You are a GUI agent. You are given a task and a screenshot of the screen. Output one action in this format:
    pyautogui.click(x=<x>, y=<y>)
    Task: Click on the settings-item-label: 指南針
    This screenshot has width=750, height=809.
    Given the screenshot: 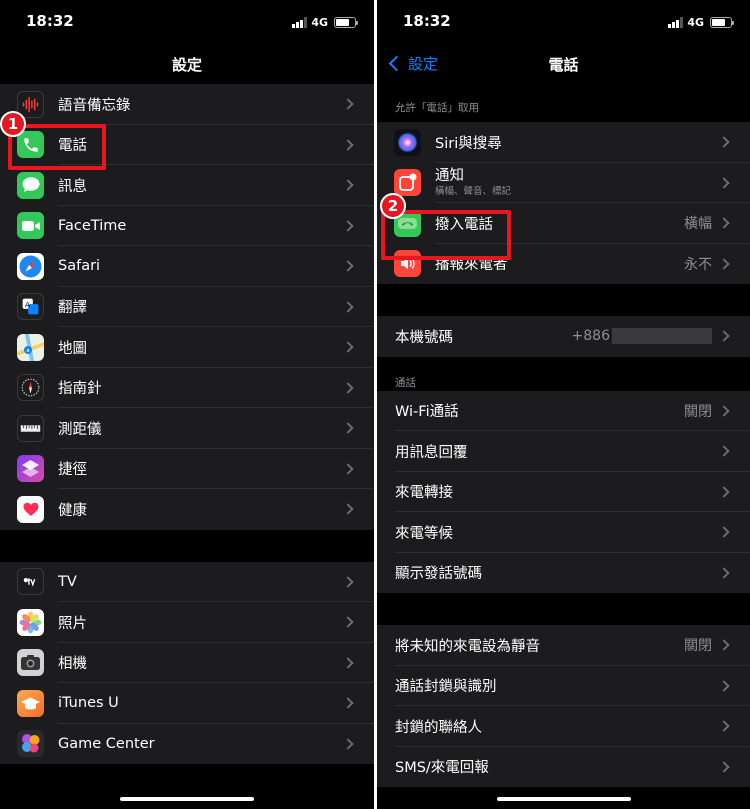 What is the action you would take?
    pyautogui.click(x=80, y=389)
    